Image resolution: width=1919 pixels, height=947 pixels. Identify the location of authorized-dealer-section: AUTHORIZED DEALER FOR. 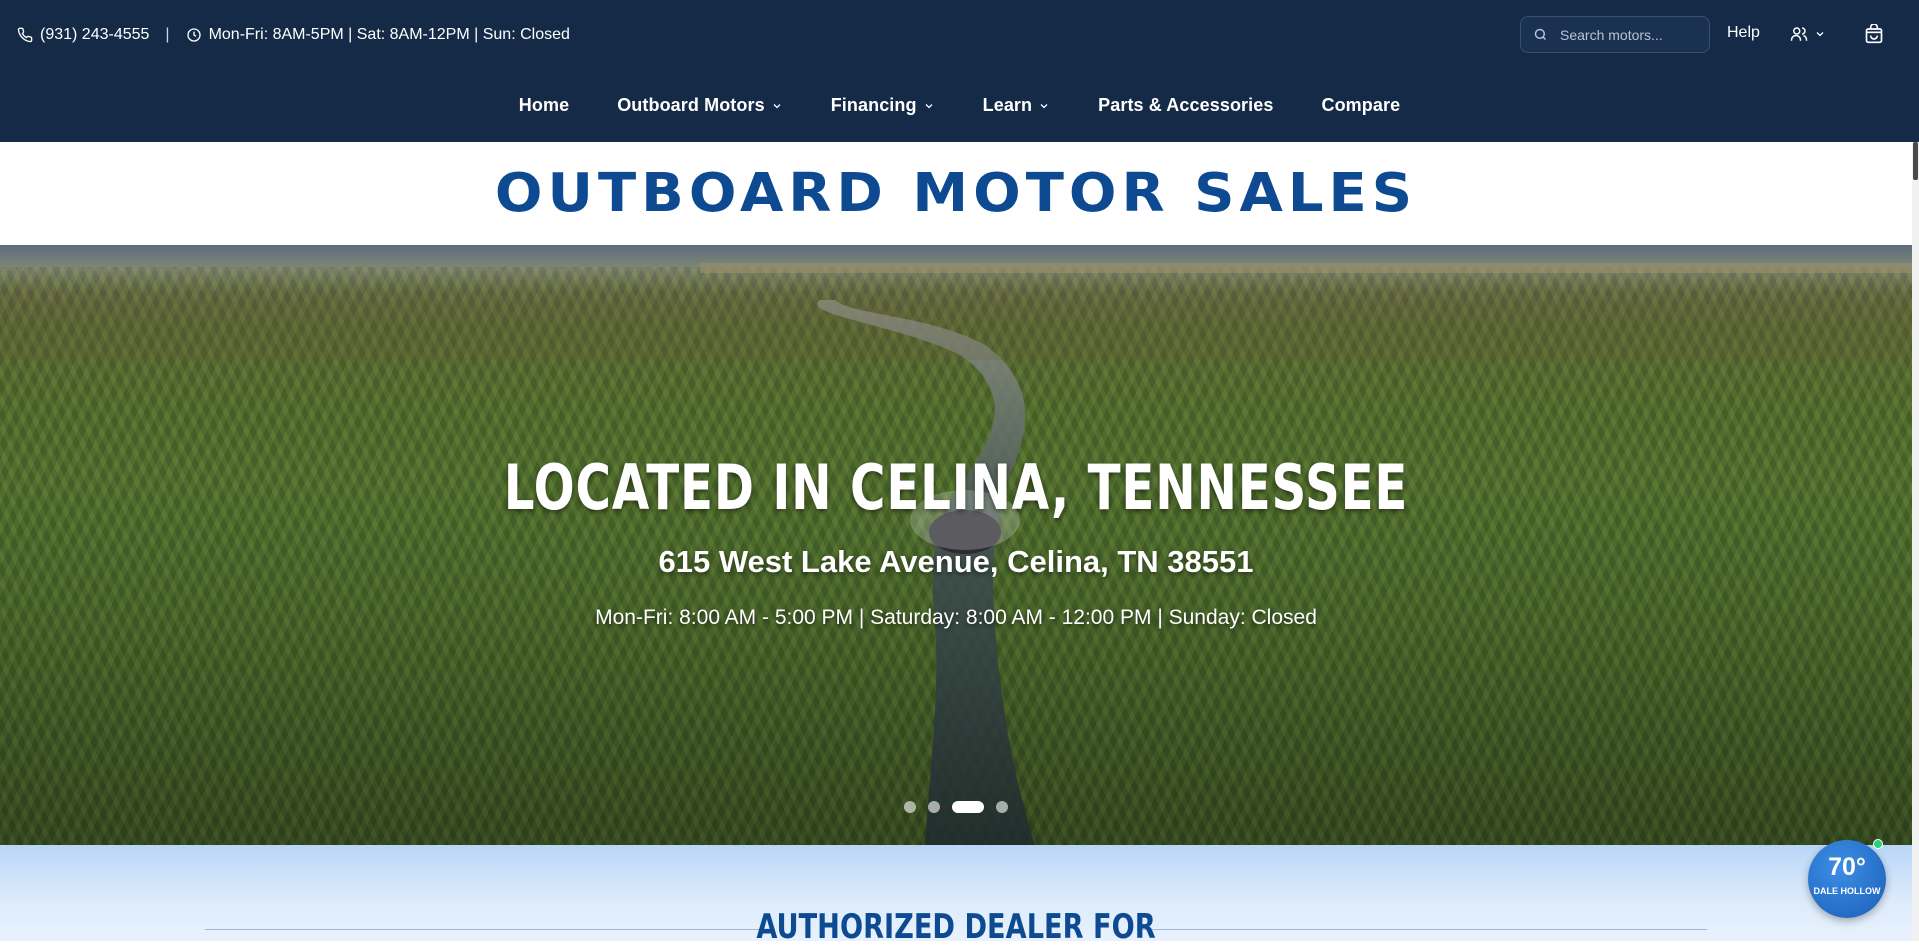
(956, 896).